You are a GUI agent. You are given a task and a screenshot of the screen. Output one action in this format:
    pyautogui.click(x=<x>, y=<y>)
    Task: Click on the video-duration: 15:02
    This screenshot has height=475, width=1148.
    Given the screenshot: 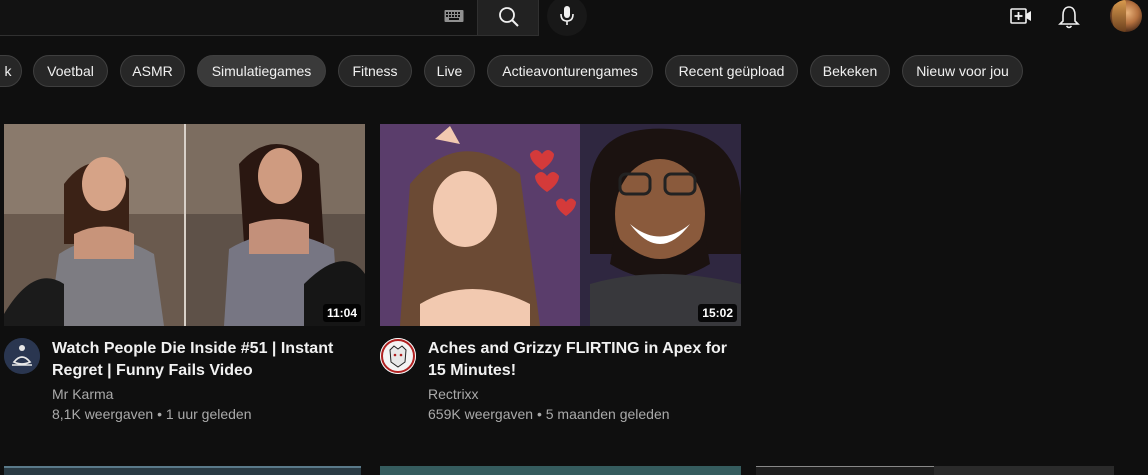 What is the action you would take?
    pyautogui.click(x=717, y=313)
    